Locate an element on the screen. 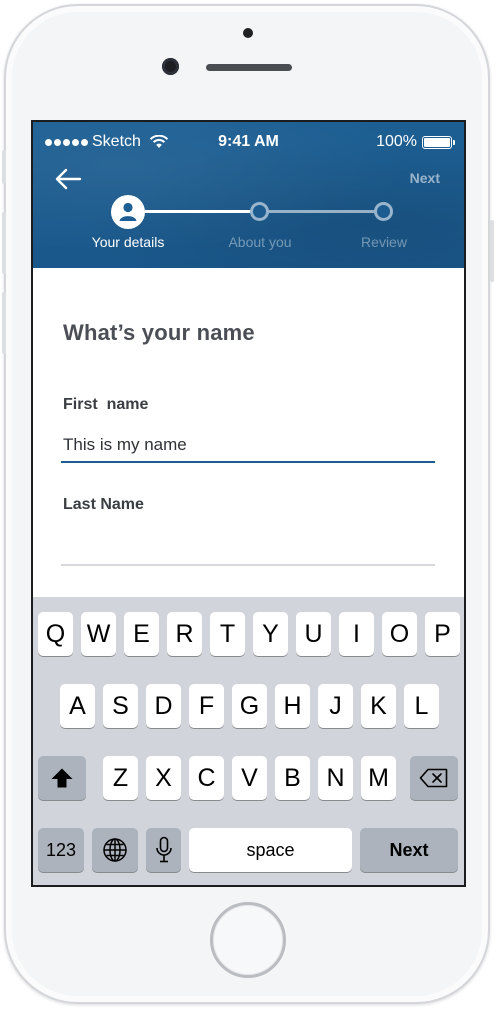  key-w: W is located at coordinates (98, 634).